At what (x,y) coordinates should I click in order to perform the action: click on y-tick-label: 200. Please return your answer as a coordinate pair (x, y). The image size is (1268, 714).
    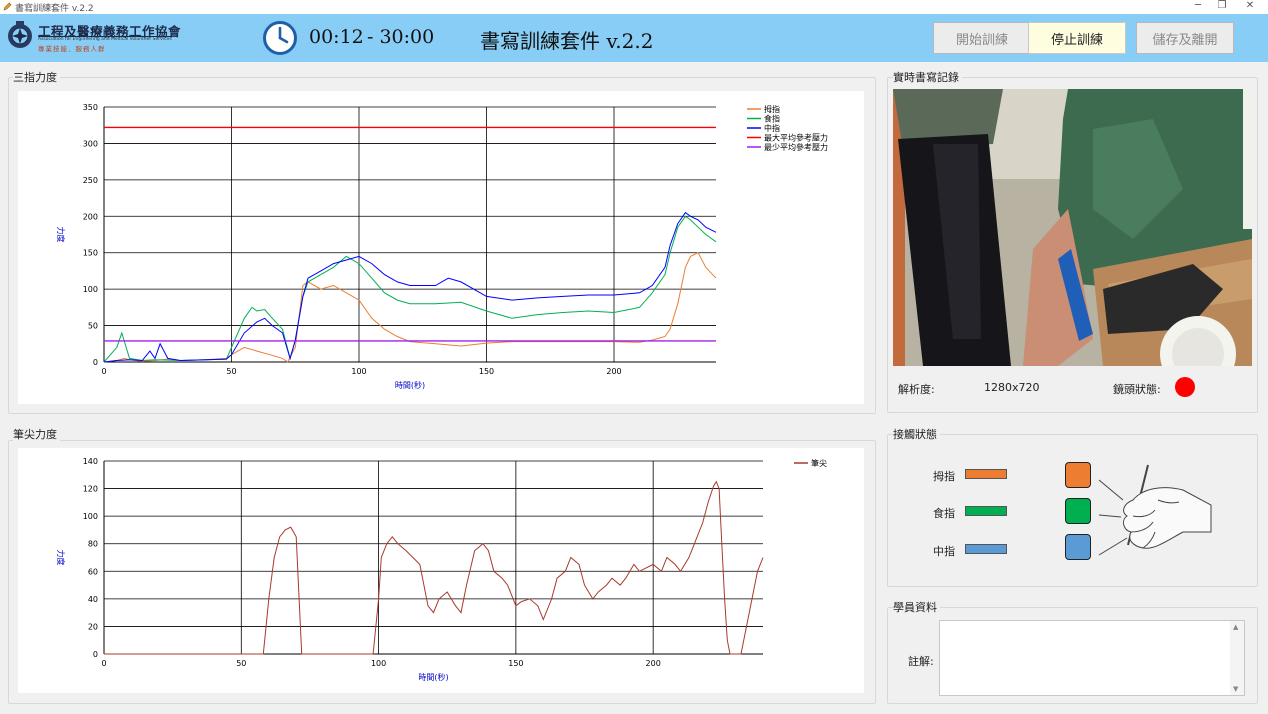
    Looking at the image, I should click on (90, 216).